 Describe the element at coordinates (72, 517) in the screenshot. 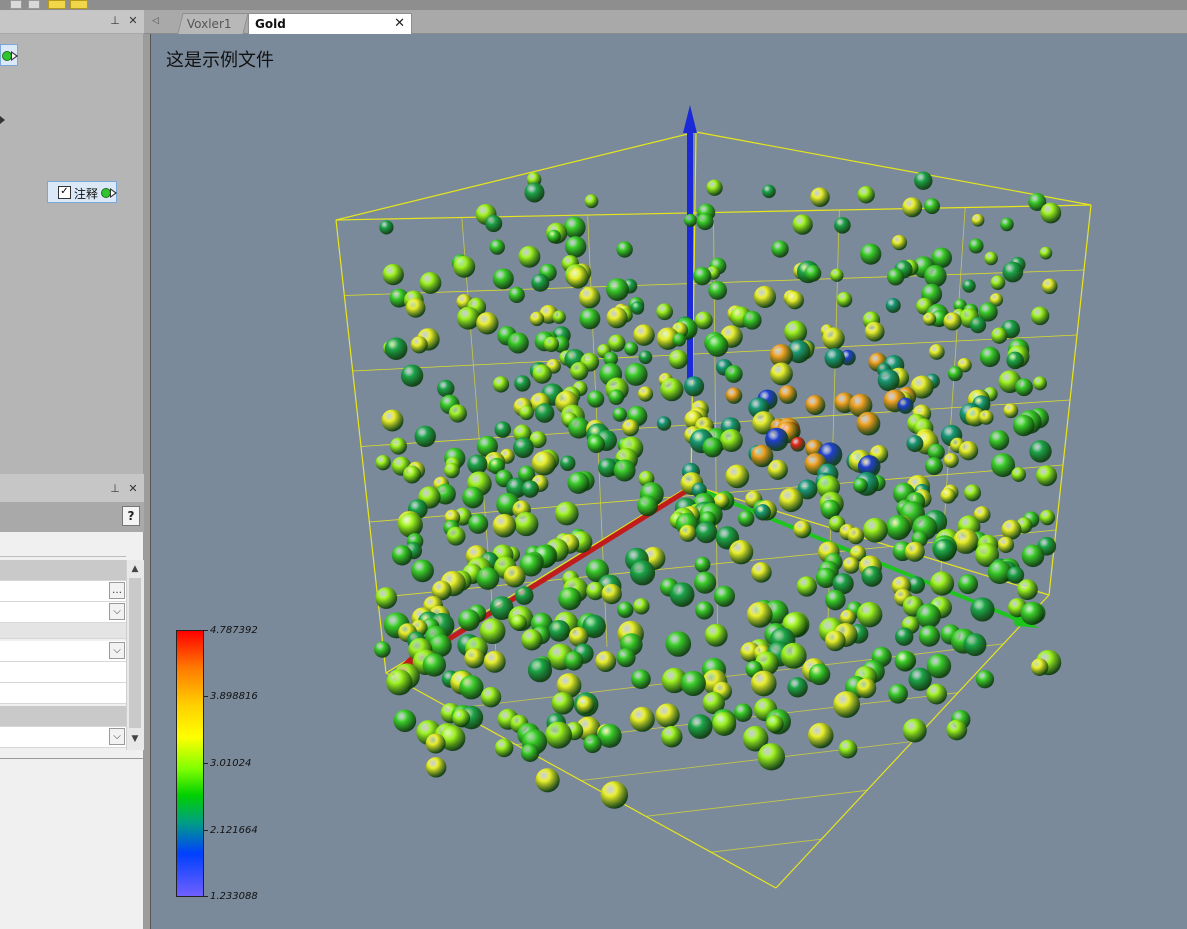

I see `property-toolbar: ?` at that location.